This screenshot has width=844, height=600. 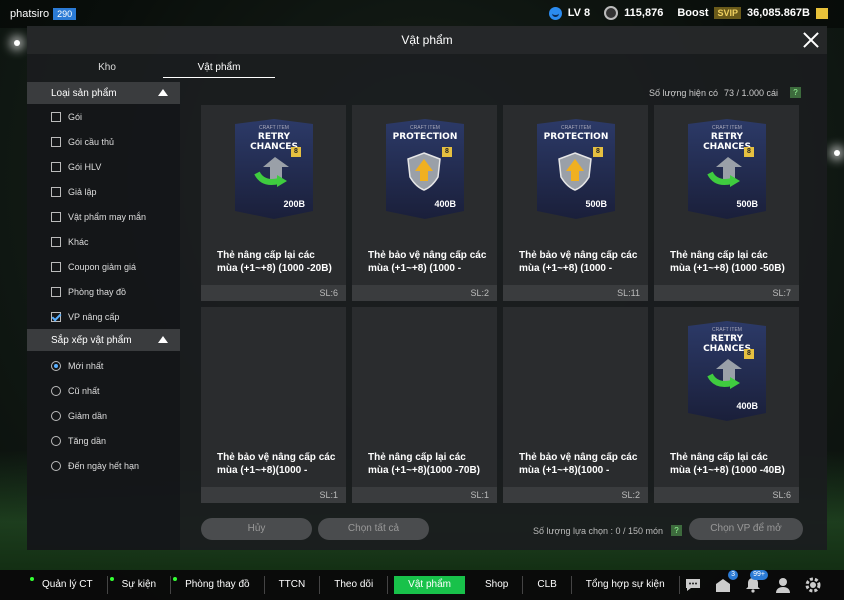 I want to click on nav-item: Shop, so click(x=497, y=585).